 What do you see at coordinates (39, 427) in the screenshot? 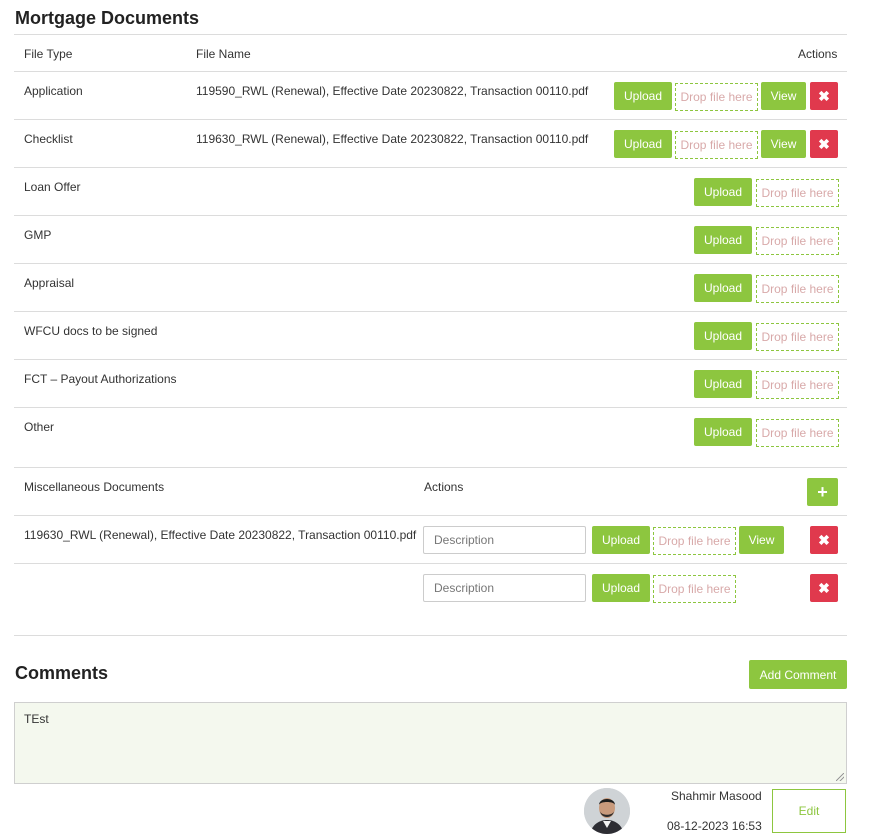
I see `file-type-label: Other` at bounding box center [39, 427].